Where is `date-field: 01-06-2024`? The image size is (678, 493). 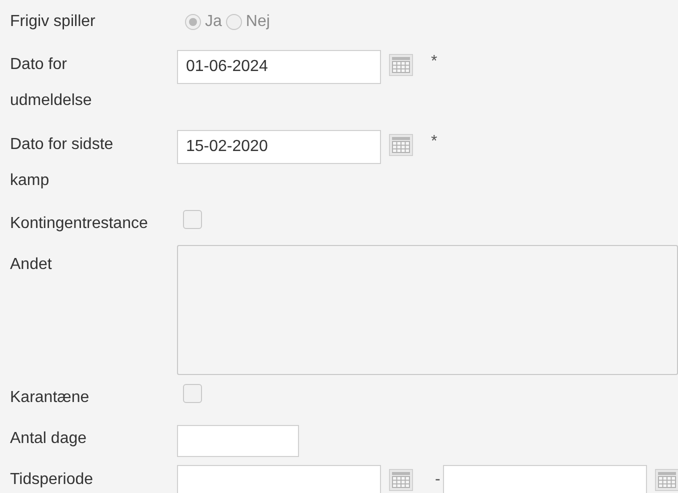 date-field: 01-06-2024 is located at coordinates (279, 67).